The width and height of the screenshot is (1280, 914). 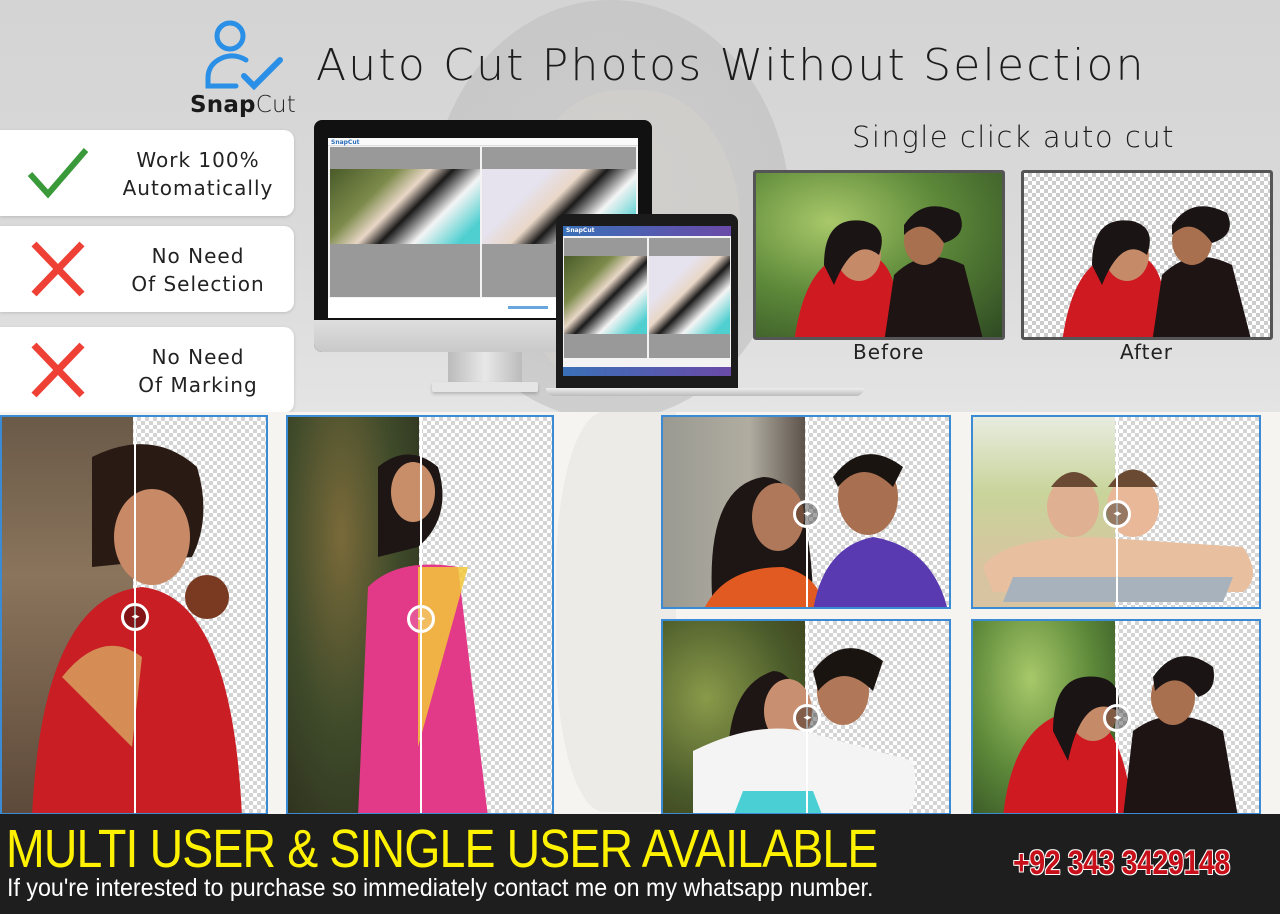 What do you see at coordinates (705, 392) in the screenshot?
I see `laptop-base` at bounding box center [705, 392].